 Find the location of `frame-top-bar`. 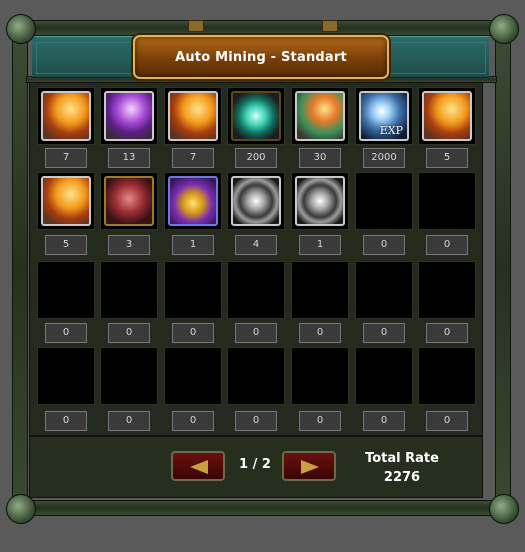

frame-top-bar is located at coordinates (261, 28).